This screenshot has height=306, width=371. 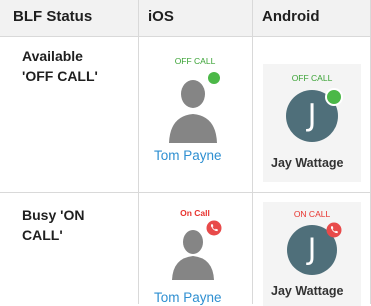 I want to click on android-contact-on-call: ON CALL J Jay Wattage, so click(x=312, y=254).